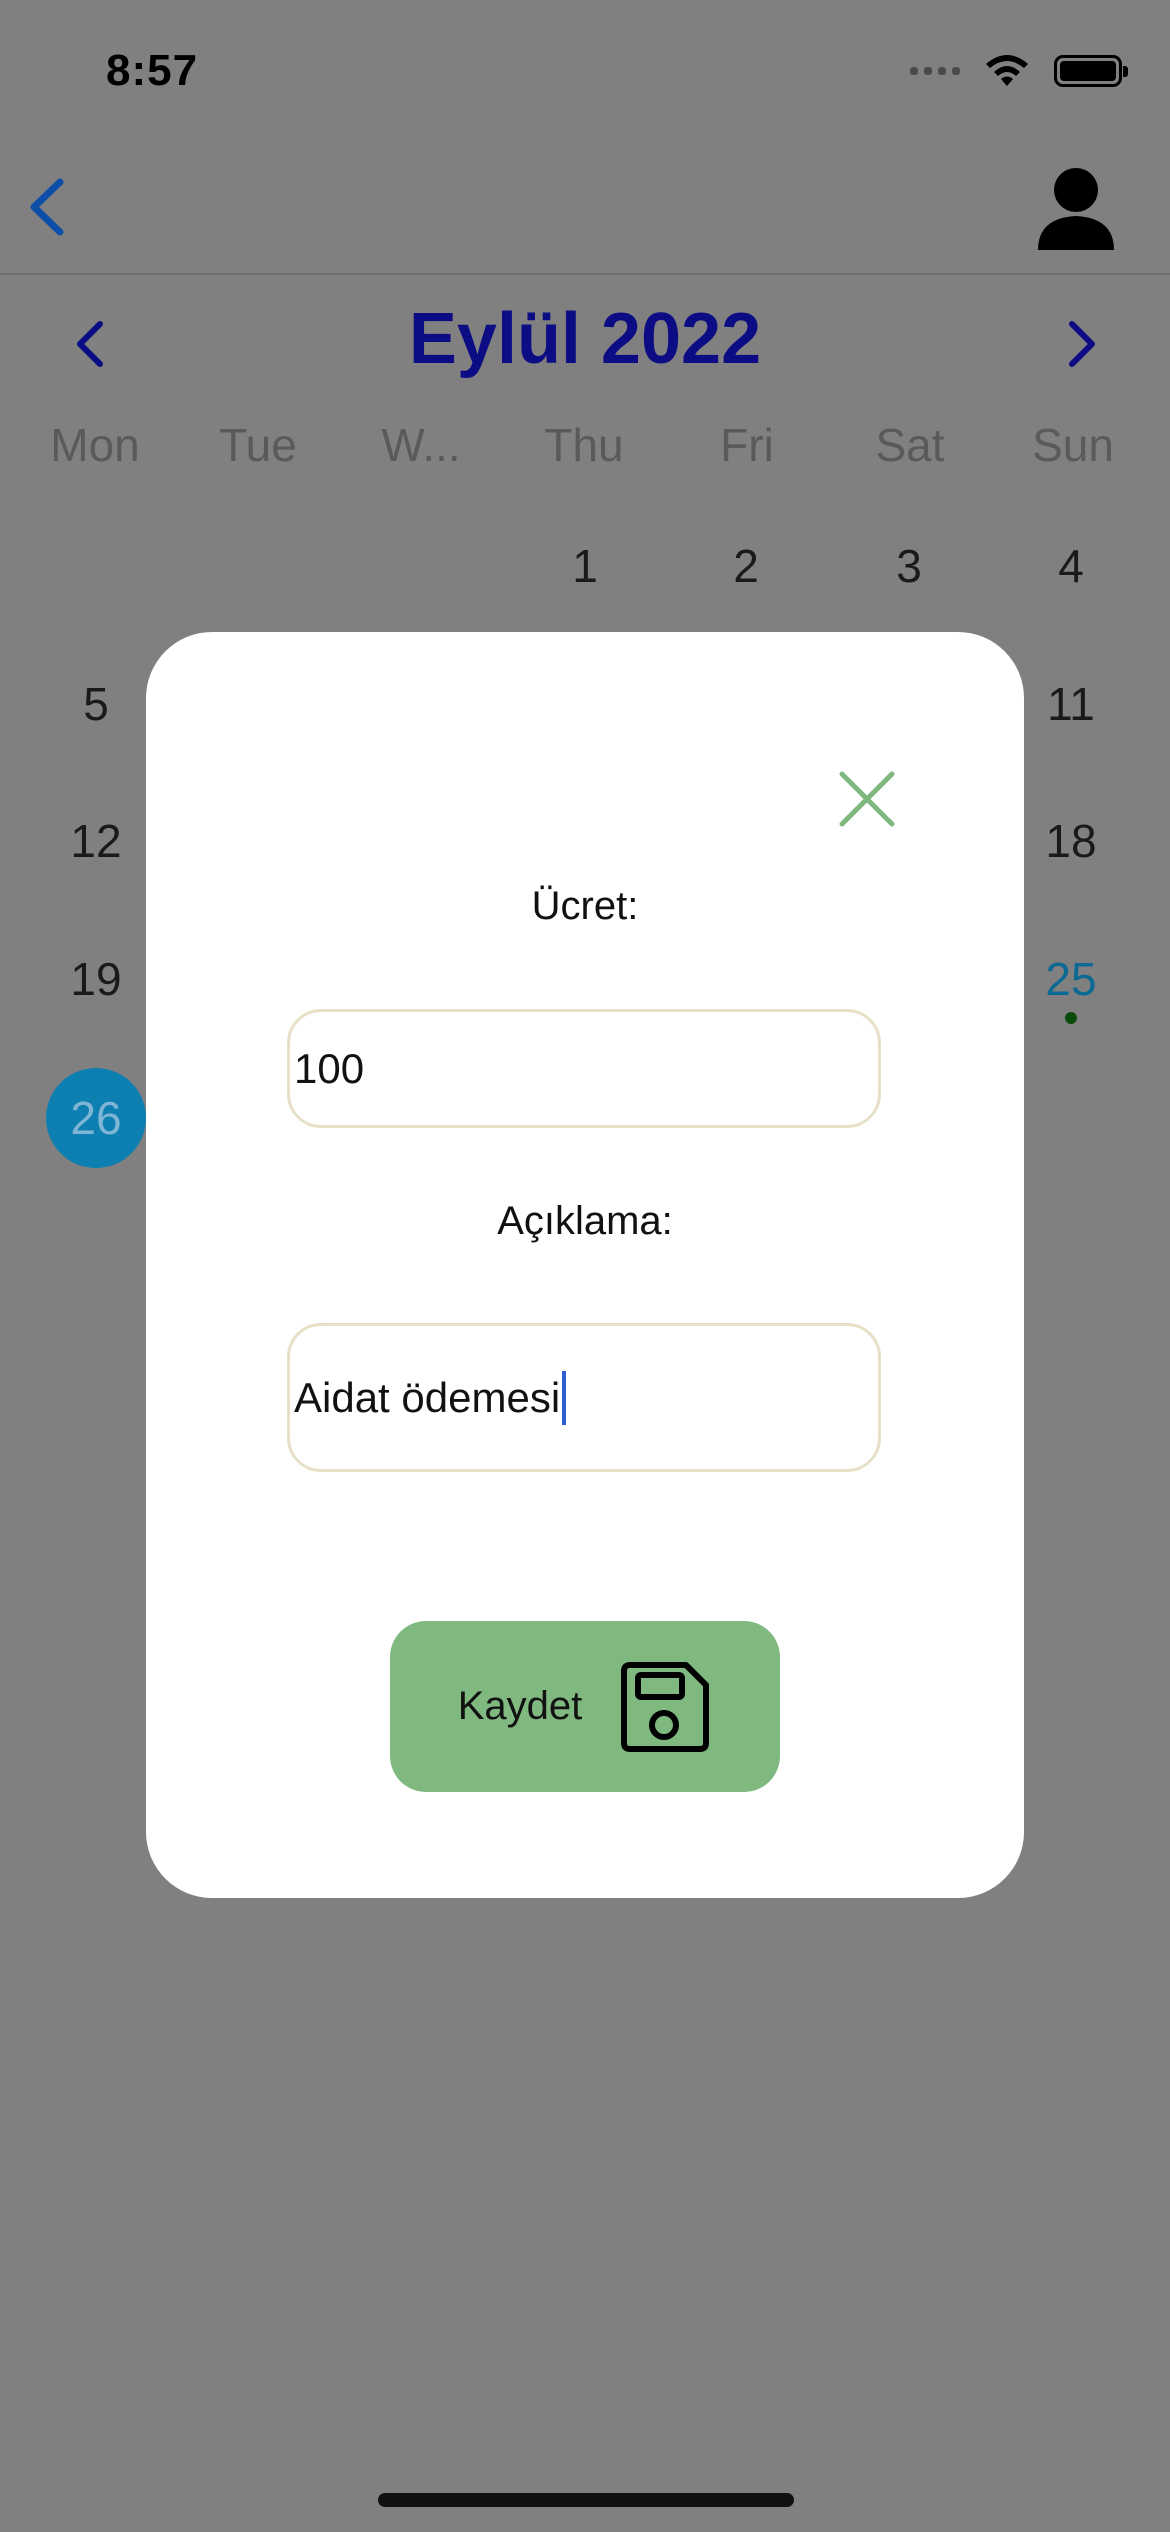  Describe the element at coordinates (747, 445) in the screenshot. I see `weekday-fri: Fri` at that location.